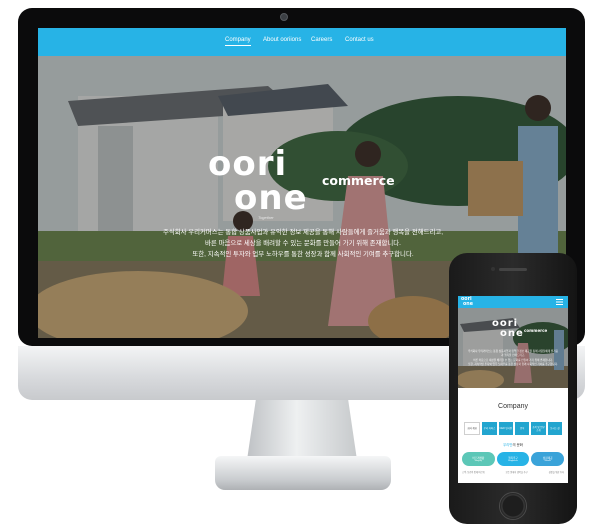  Describe the element at coordinates (358, 180) in the screenshot. I see `logo-commerce: commerce` at that location.